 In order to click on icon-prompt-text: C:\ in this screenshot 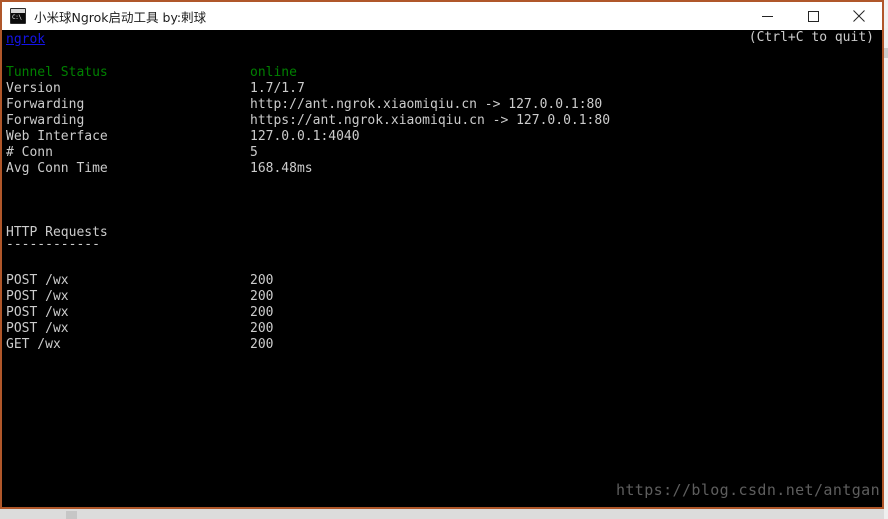, I will do `click(17, 17)`.